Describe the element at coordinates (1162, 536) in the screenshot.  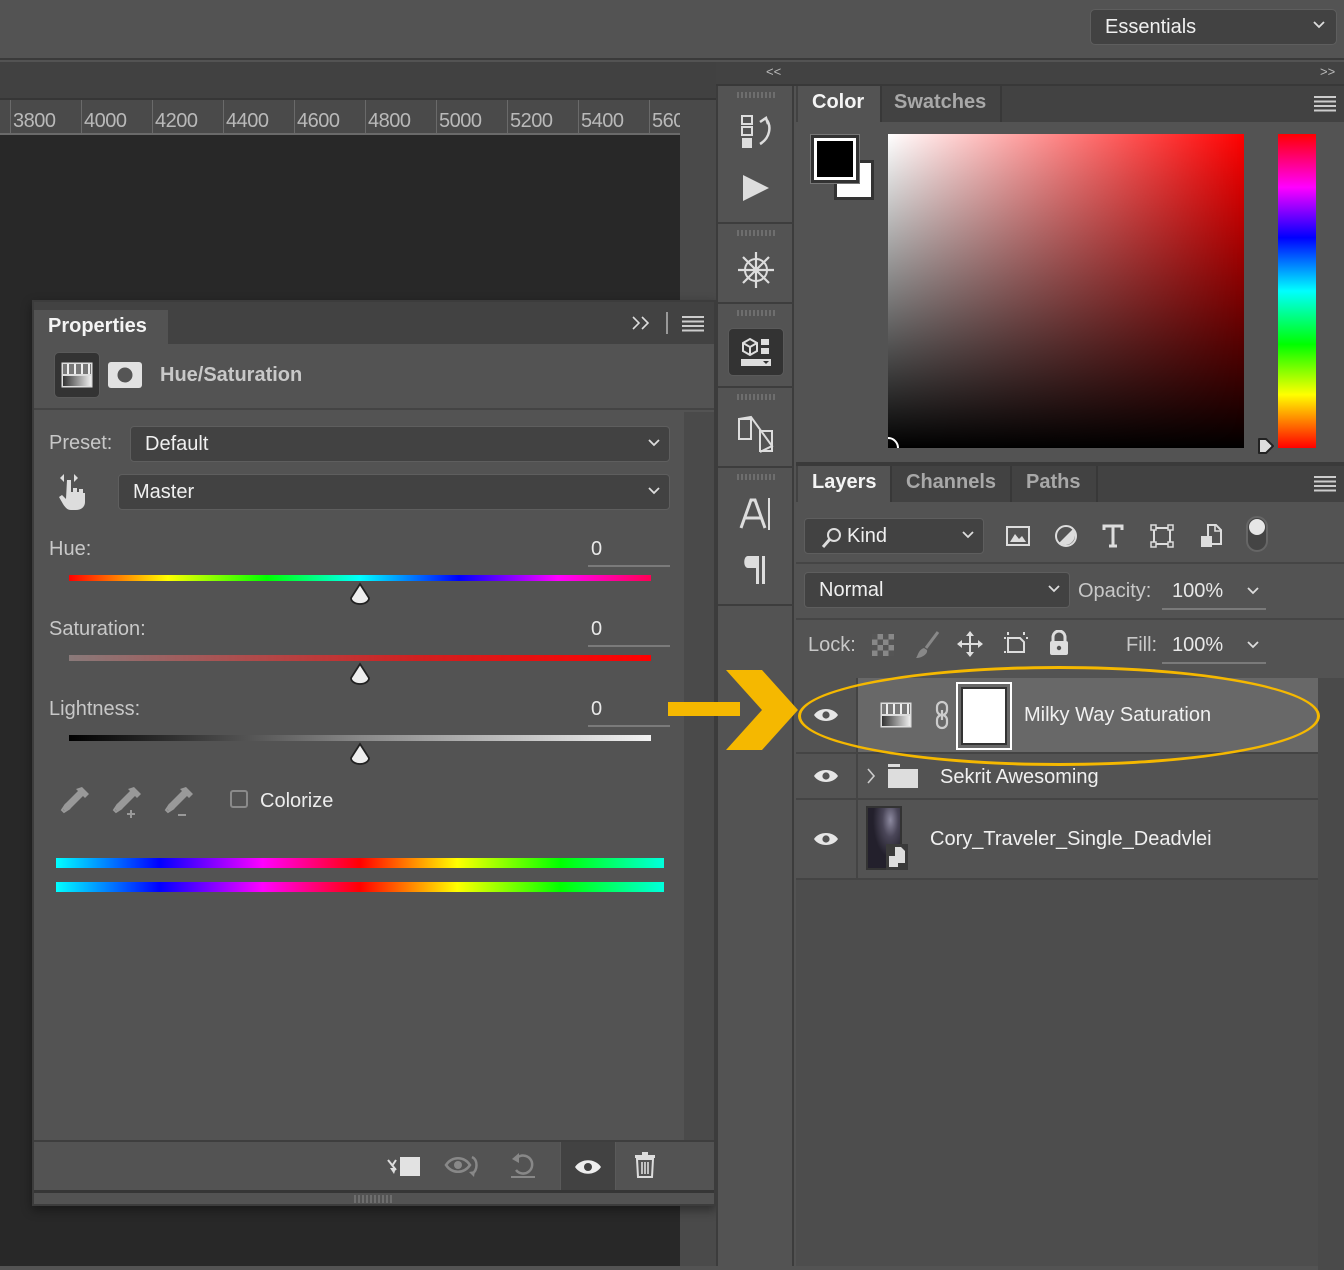
I see `filter-shape-layers-button` at that location.